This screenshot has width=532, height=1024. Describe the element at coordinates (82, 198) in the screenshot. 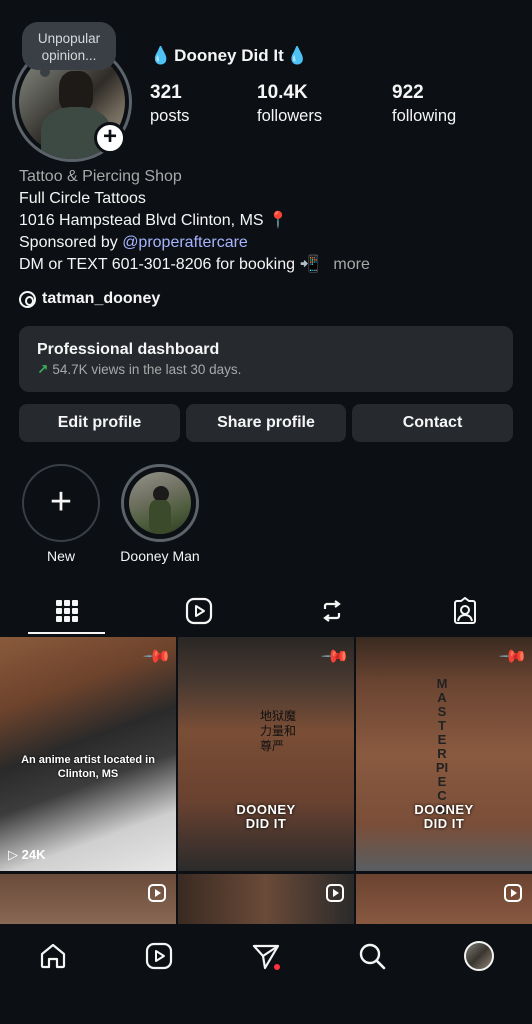

I see `bio-line-1: Full Circle Tattoos` at that location.